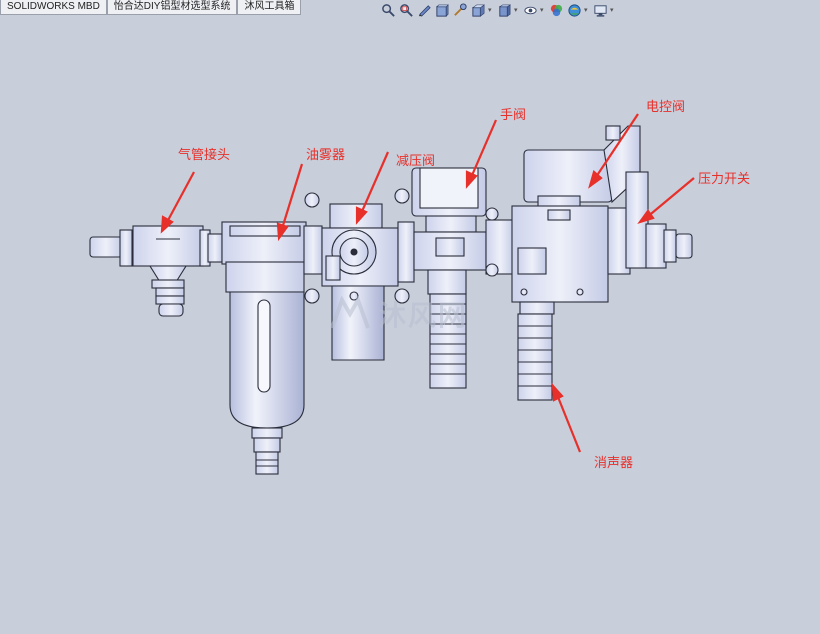  I want to click on watermark: 沐风网, so click(398, 314).